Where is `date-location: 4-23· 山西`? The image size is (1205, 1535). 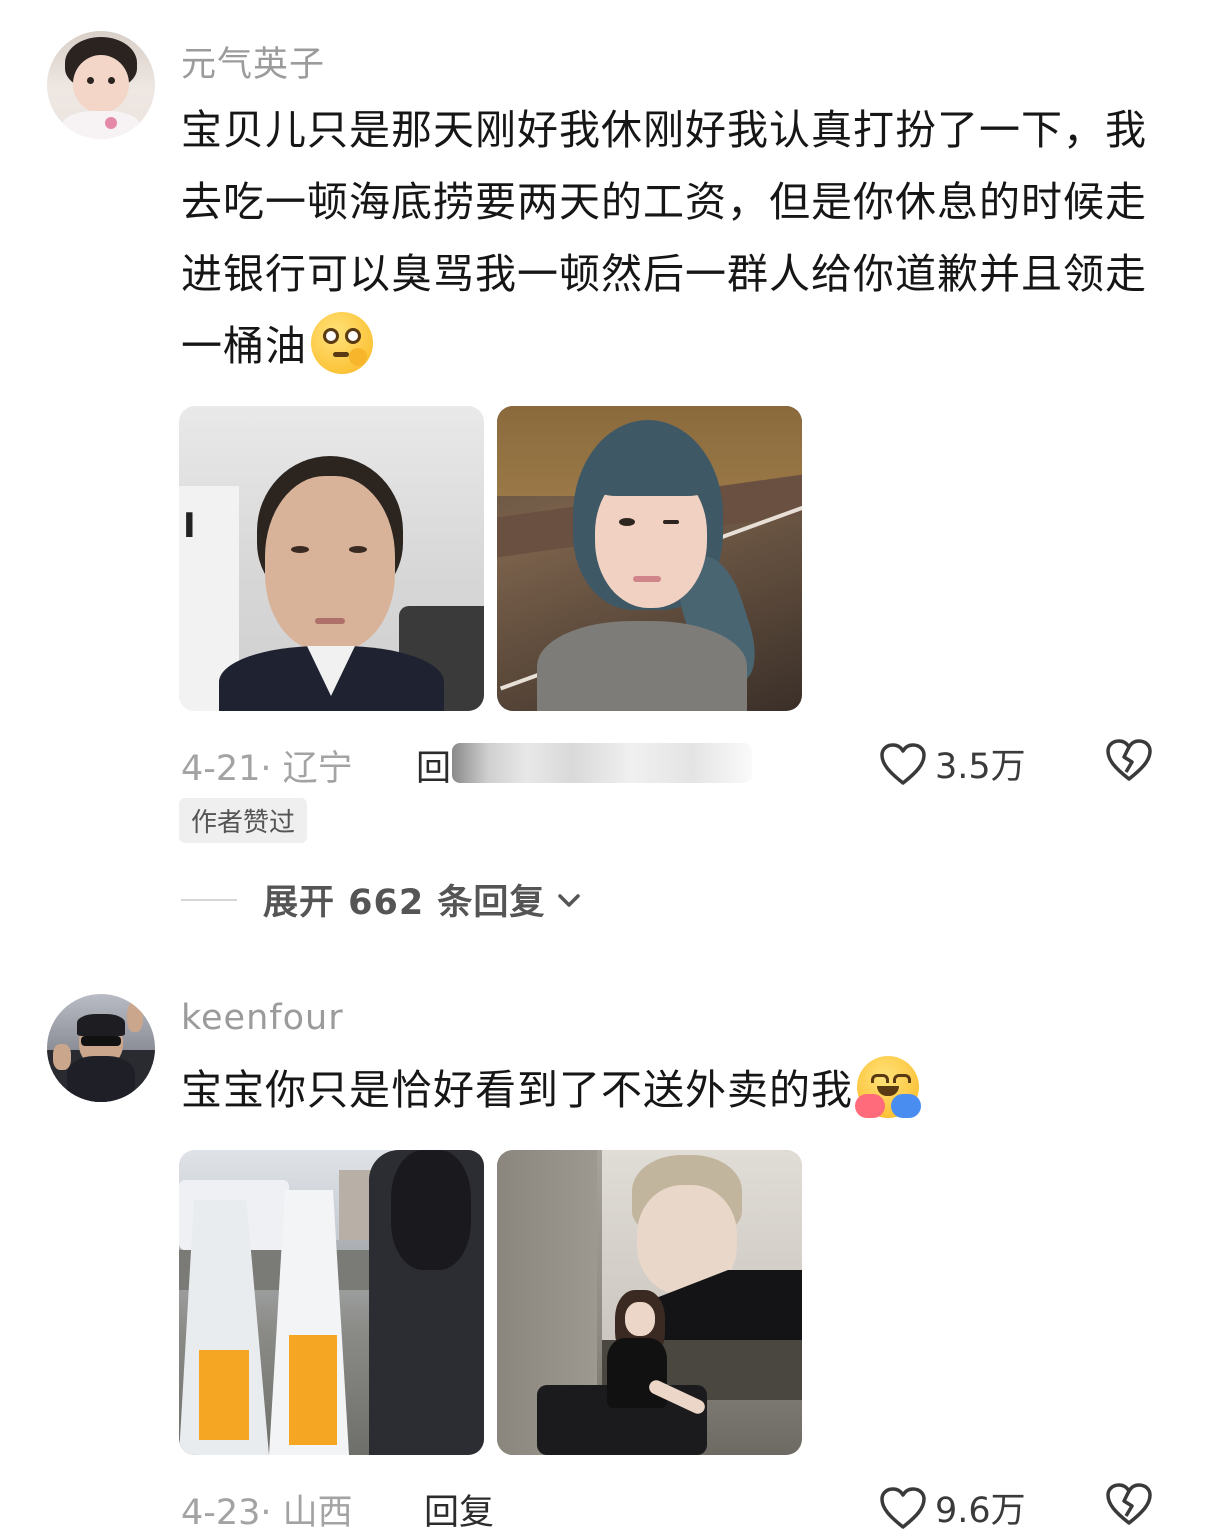
date-location: 4-23· 山西 is located at coordinates (267, 1513).